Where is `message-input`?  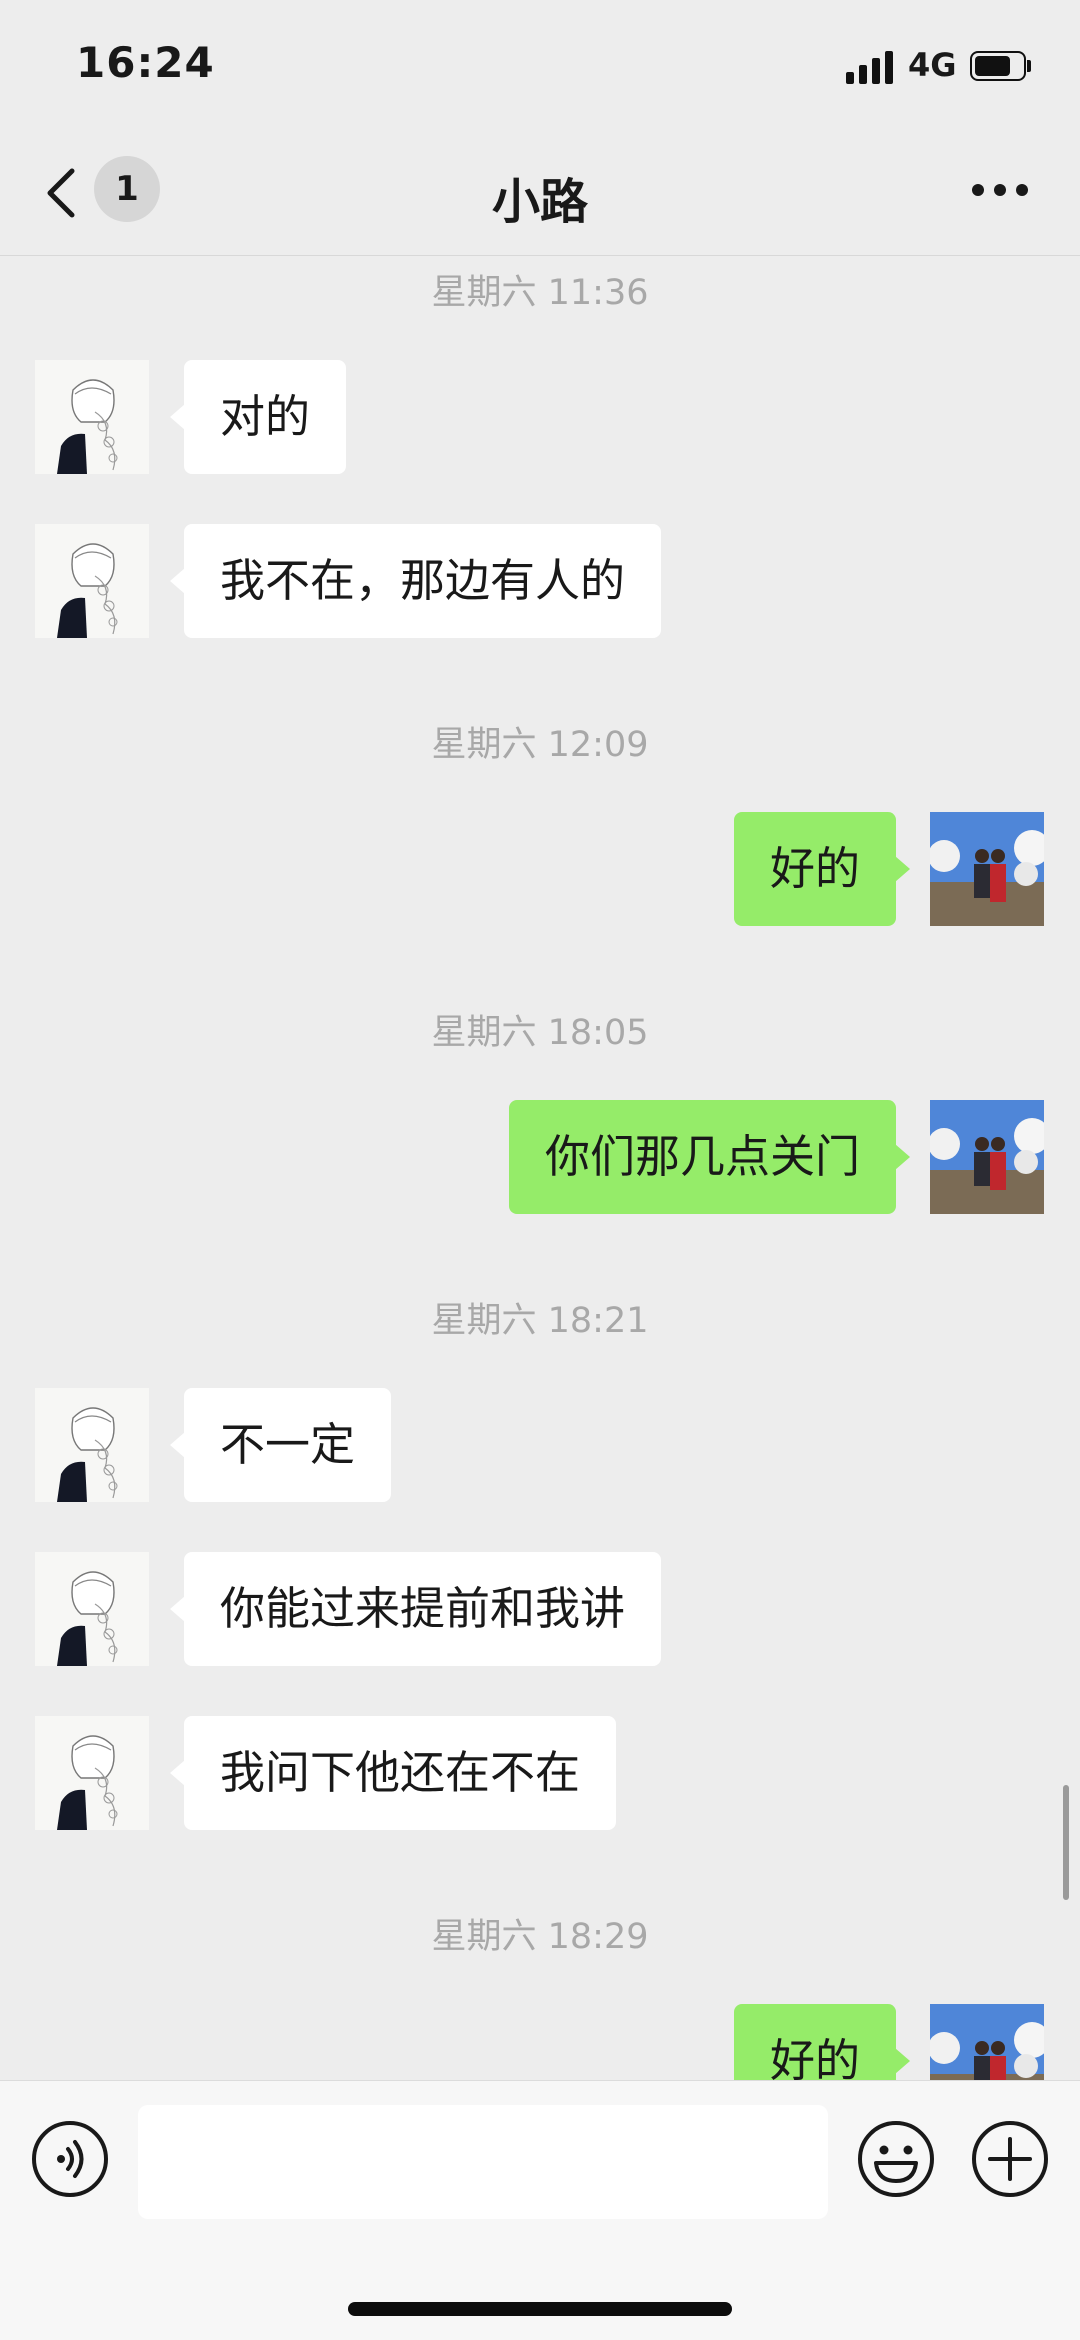
message-input is located at coordinates (483, 2162).